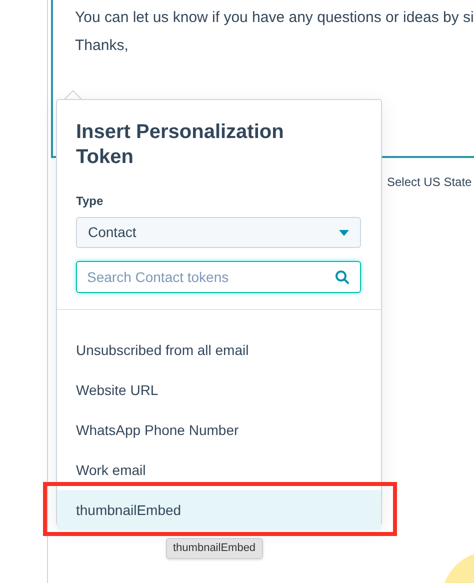 Image resolution: width=474 pixels, height=583 pixels. What do you see at coordinates (219, 390) in the screenshot?
I see `token-option: Website URL` at bounding box center [219, 390].